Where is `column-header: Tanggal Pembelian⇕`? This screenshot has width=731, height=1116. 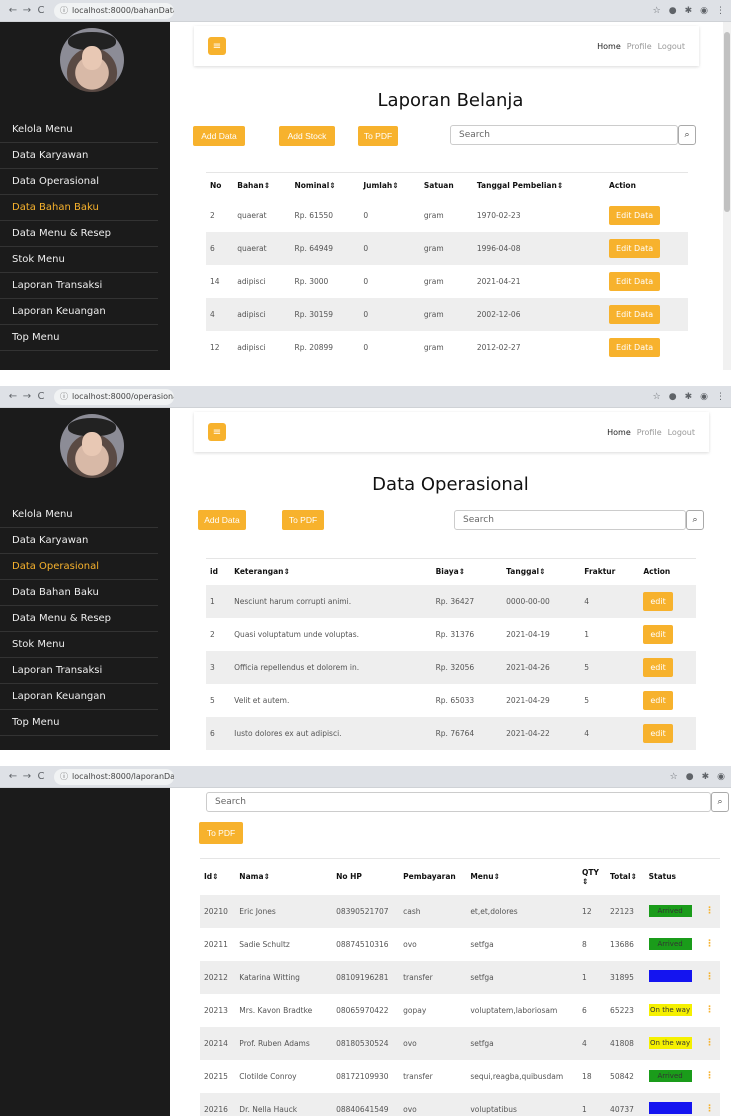
column-header: Tanggal Pembelian⇕ is located at coordinates (539, 185).